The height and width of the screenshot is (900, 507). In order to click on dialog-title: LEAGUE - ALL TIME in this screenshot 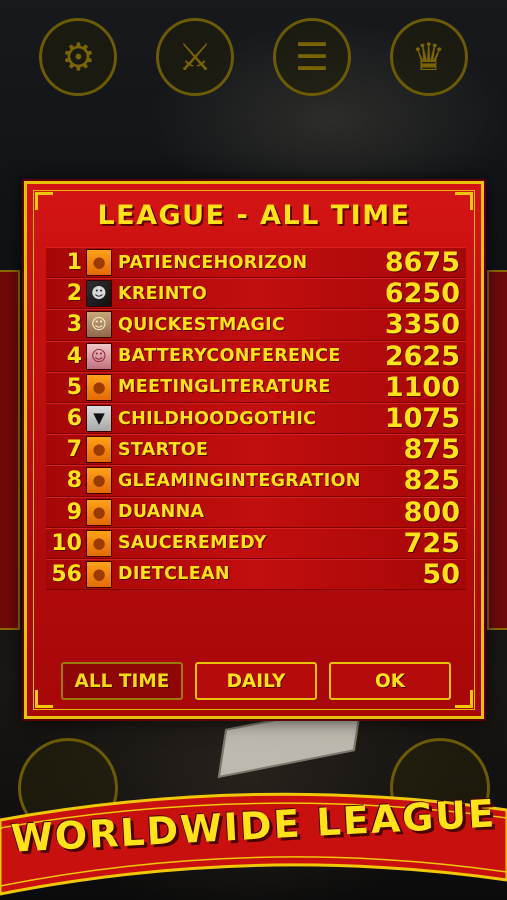, I will do `click(254, 215)`.